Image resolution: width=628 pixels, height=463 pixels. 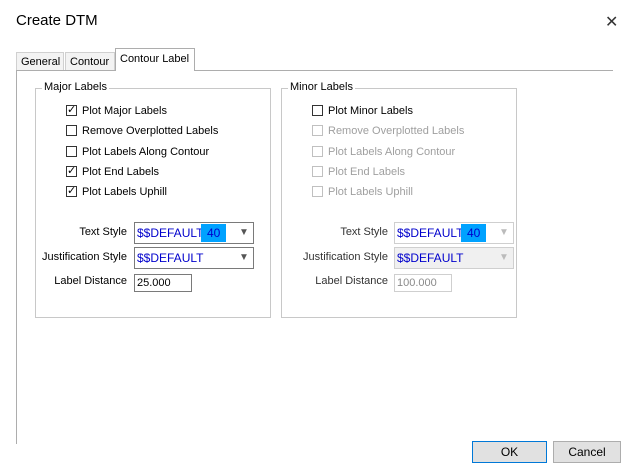 I want to click on tab-contour: Contour, so click(x=90, y=61).